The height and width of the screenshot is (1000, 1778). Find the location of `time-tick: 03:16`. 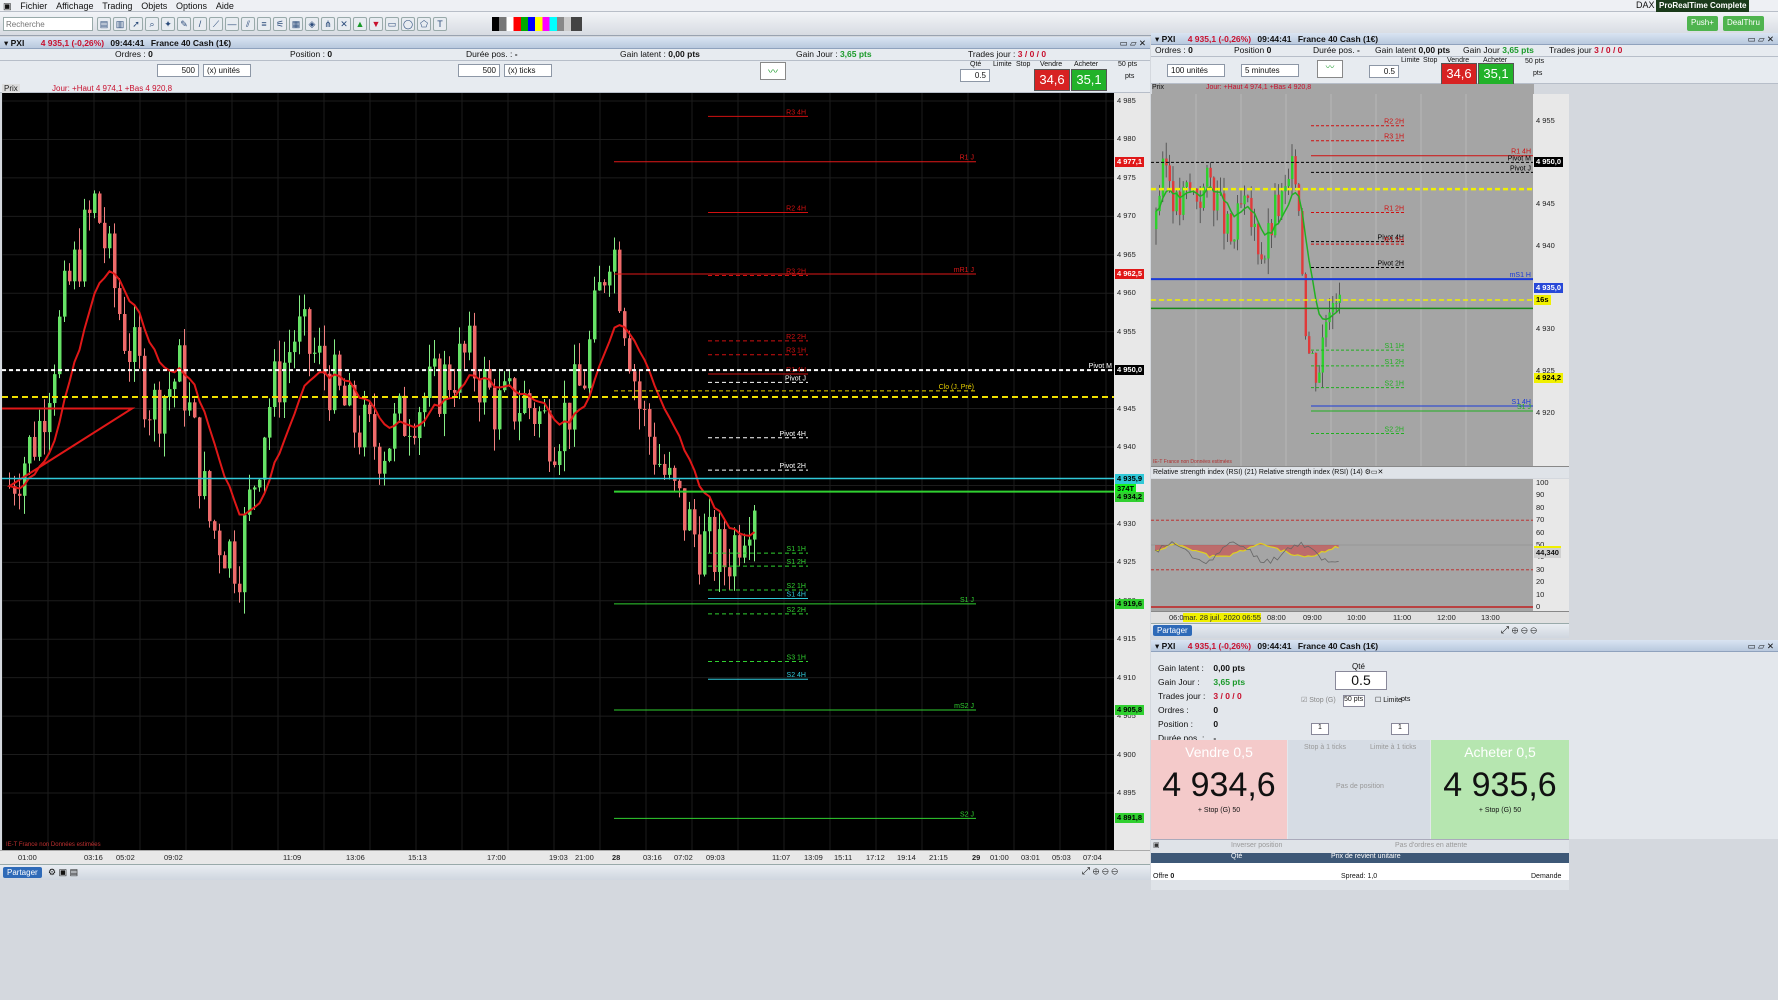

time-tick: 03:16 is located at coordinates (652, 857).